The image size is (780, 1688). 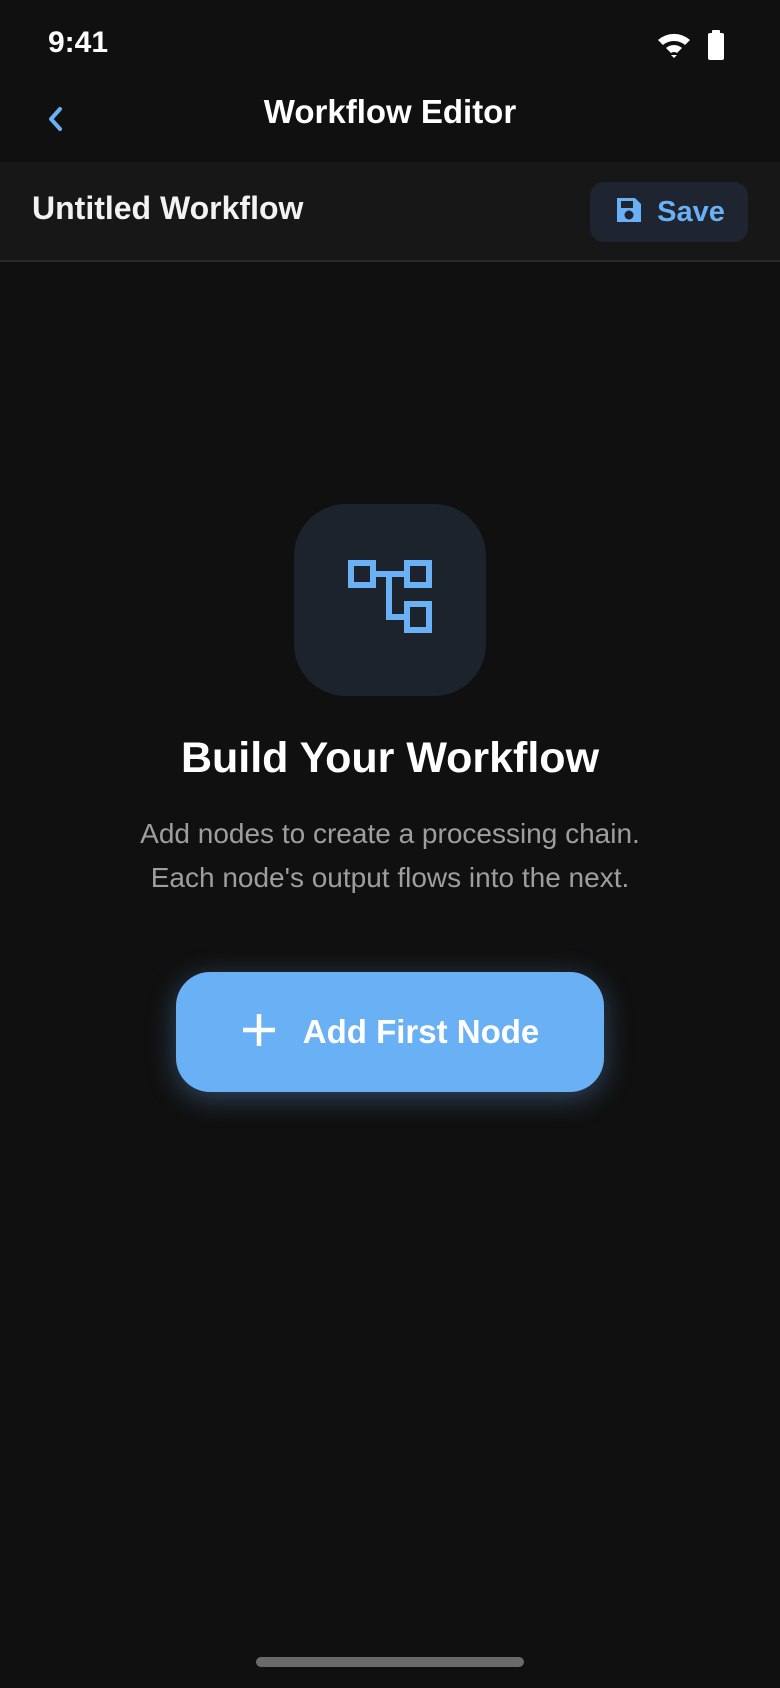 I want to click on page-title: Workflow Editor, so click(x=390, y=111).